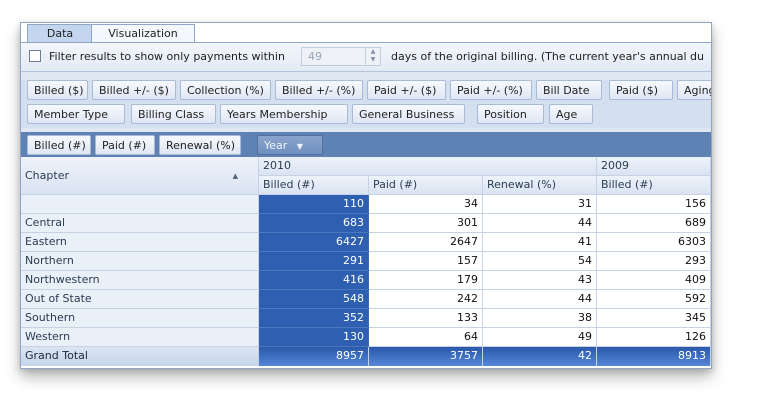 This screenshot has width=766, height=419. What do you see at coordinates (366, 144) in the screenshot?
I see `data-and-column-area: Billed (#) Paid (#) Renewal (%) Year ▼` at bounding box center [366, 144].